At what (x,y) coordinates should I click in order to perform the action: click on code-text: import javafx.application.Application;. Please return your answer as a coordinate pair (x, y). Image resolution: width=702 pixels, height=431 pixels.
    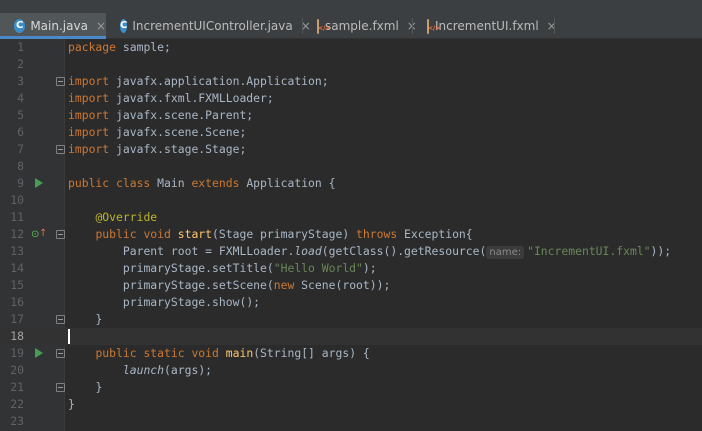
    Looking at the image, I should click on (198, 81).